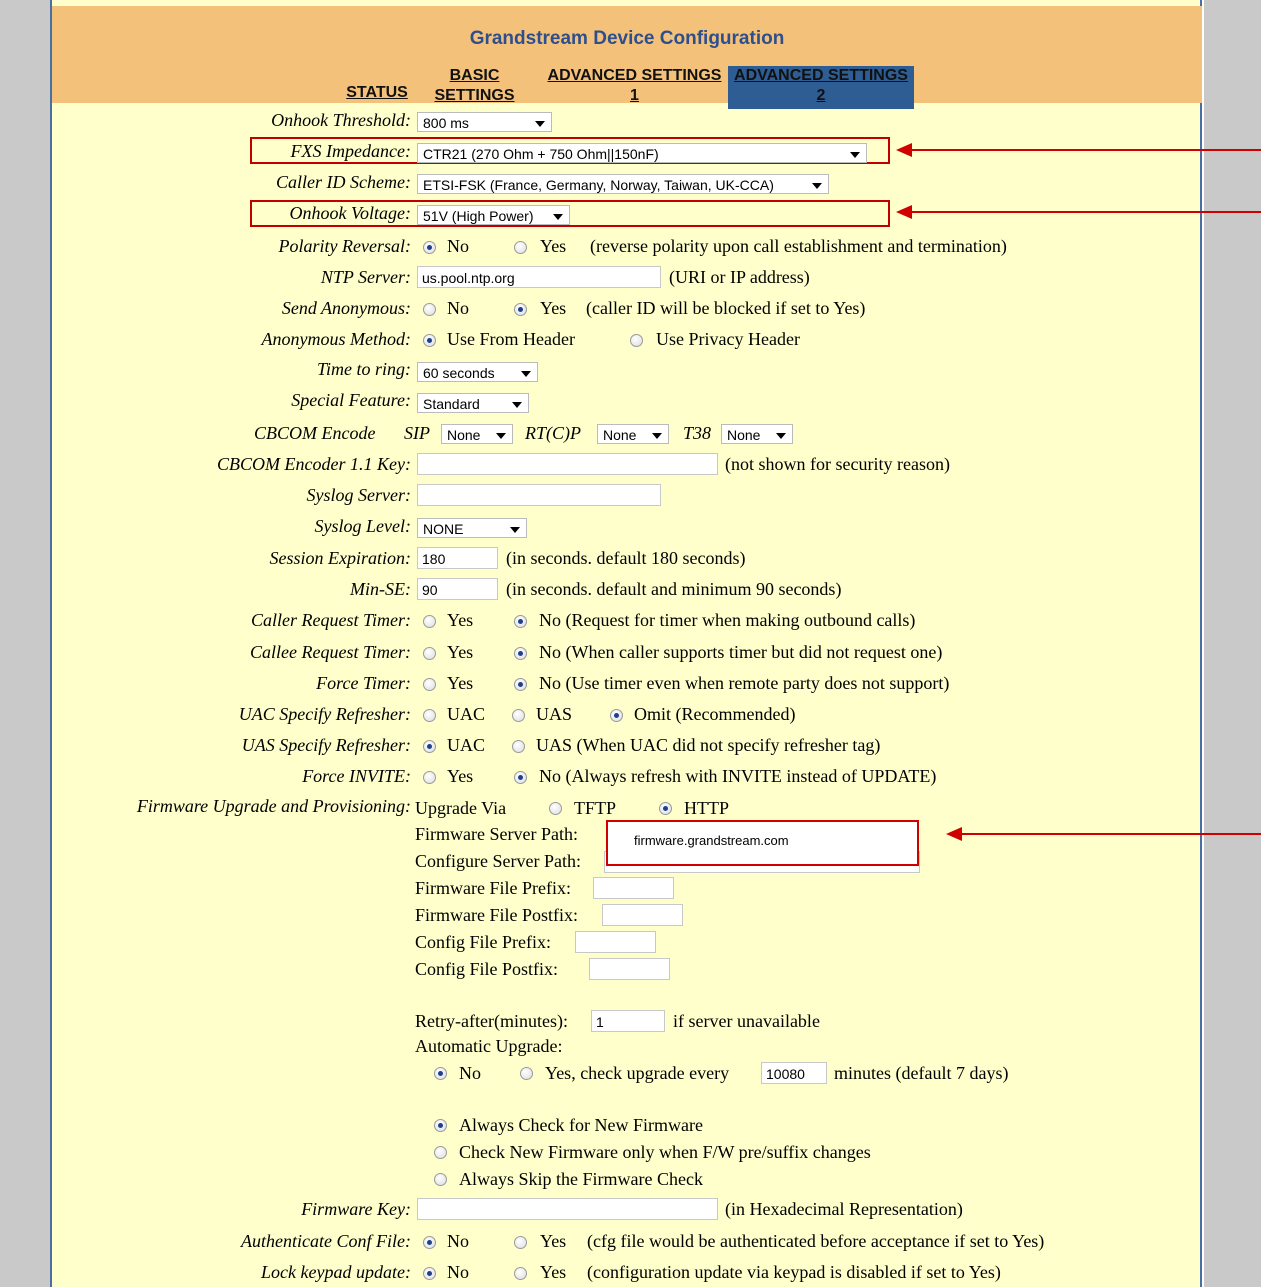 This screenshot has width=1261, height=1287. What do you see at coordinates (429, 1273) in the screenshot?
I see `lock-keypad-no-radio` at bounding box center [429, 1273].